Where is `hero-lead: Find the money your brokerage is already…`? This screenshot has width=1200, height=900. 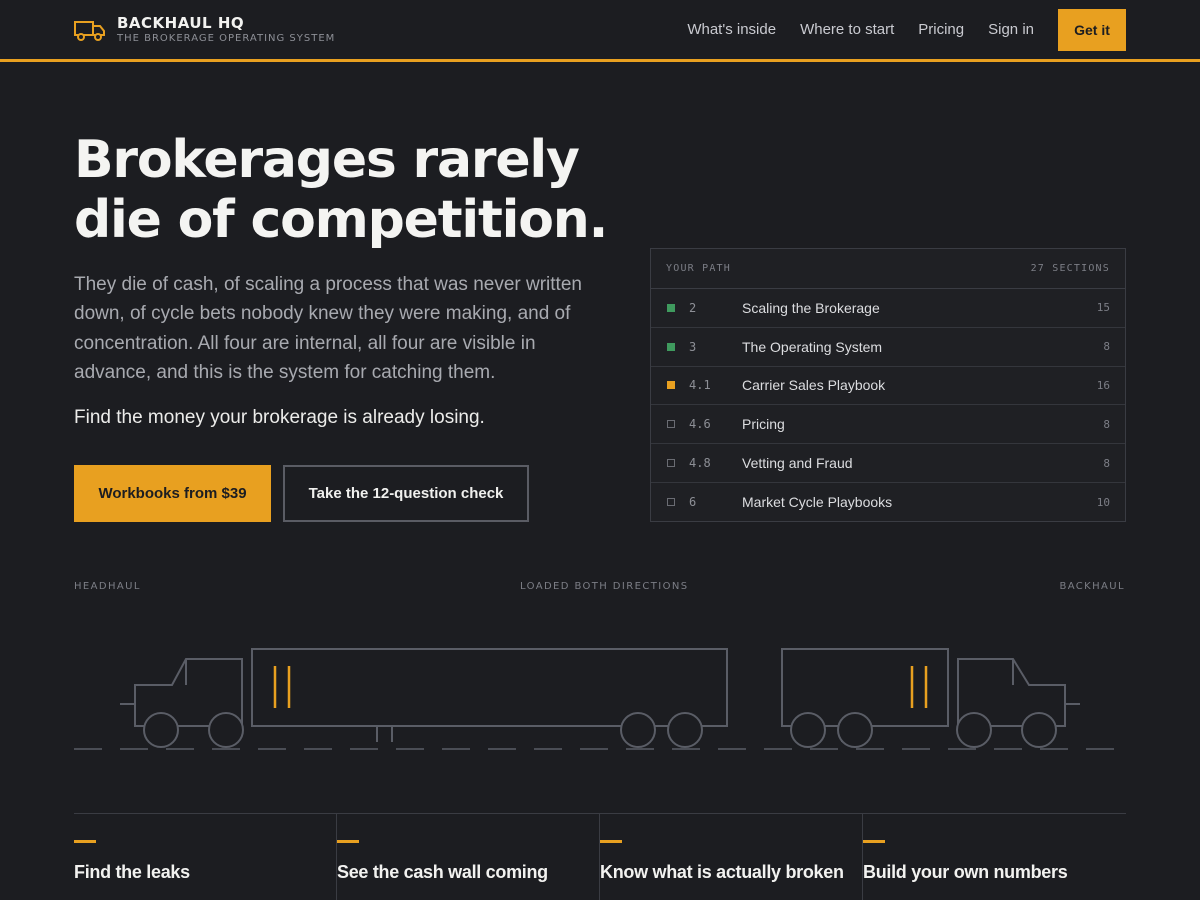 hero-lead: Find the money your brokerage is already… is located at coordinates (279, 417).